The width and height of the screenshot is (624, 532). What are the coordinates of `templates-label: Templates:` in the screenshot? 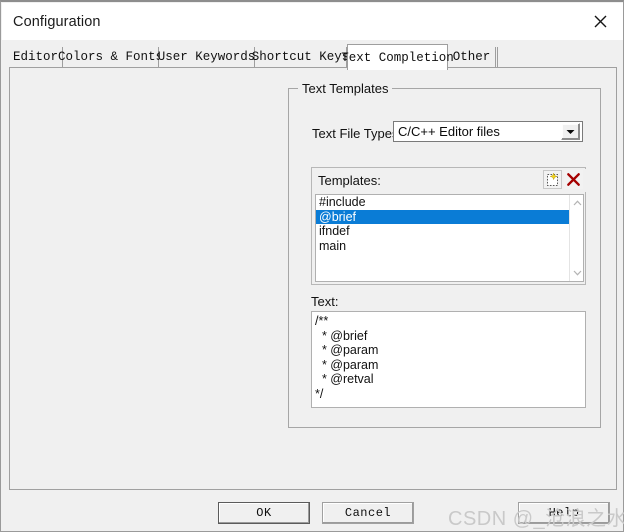 It's located at (349, 180).